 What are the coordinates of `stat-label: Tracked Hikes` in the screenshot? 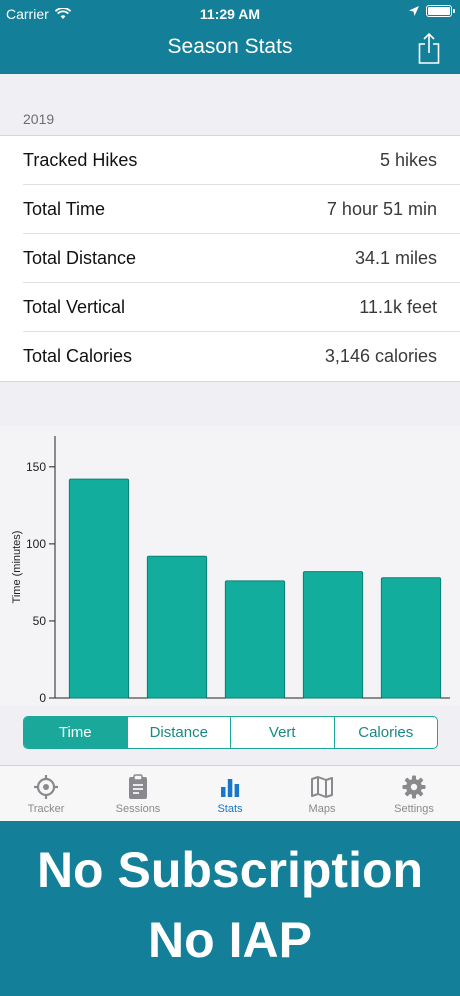 It's located at (80, 160).